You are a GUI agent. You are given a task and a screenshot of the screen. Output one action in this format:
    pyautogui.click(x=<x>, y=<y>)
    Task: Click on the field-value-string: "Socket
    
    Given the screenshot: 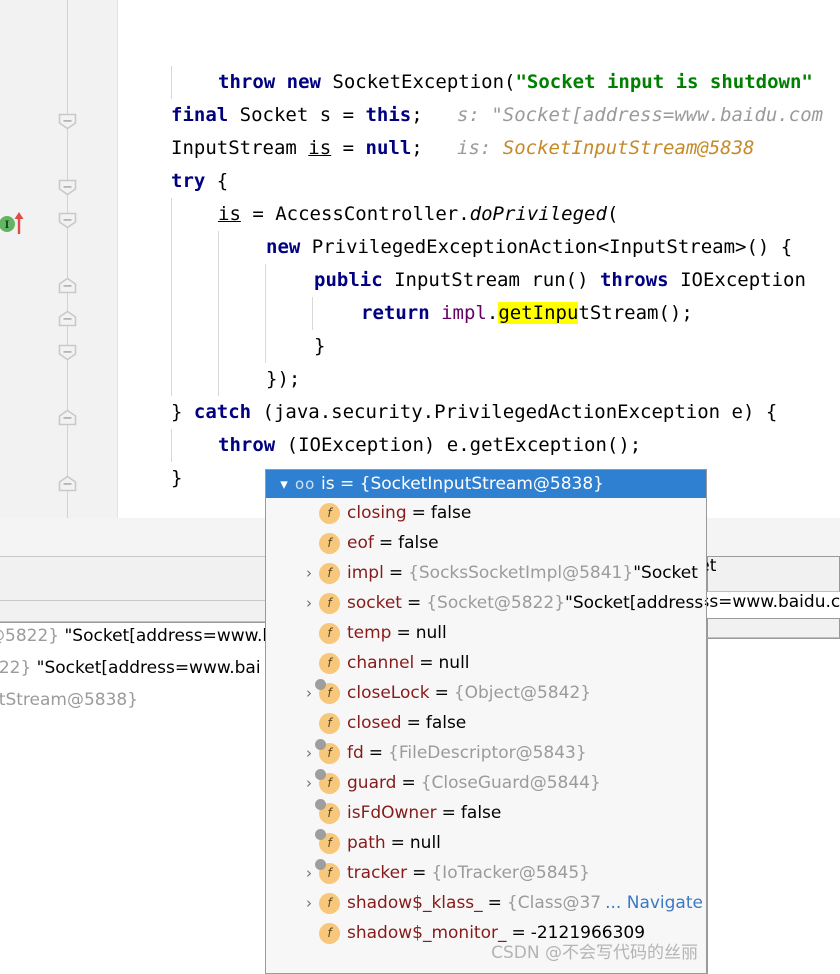 What is the action you would take?
    pyautogui.click(x=665, y=573)
    